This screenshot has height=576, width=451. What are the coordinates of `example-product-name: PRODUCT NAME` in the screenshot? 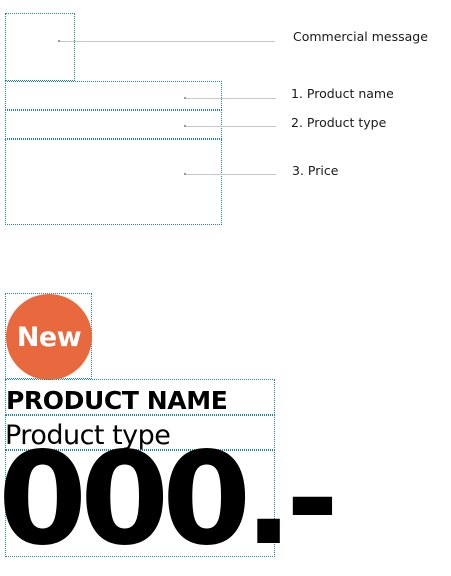 It's located at (117, 400).